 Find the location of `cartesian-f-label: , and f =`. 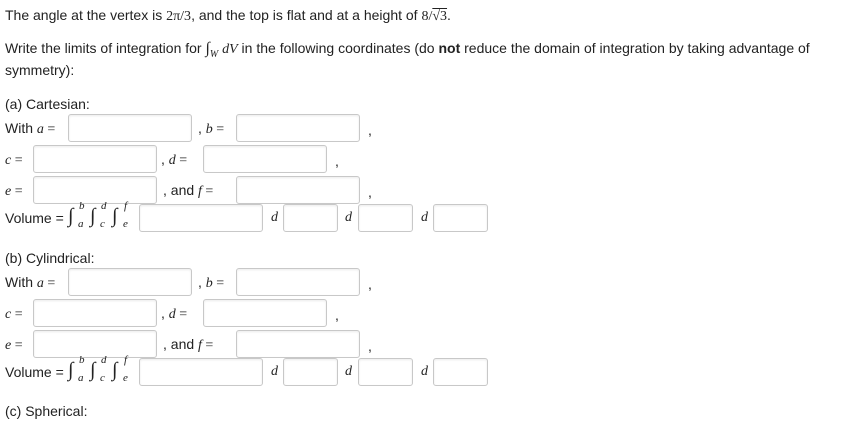

cartesian-f-label: , and f = is located at coordinates (188, 191).